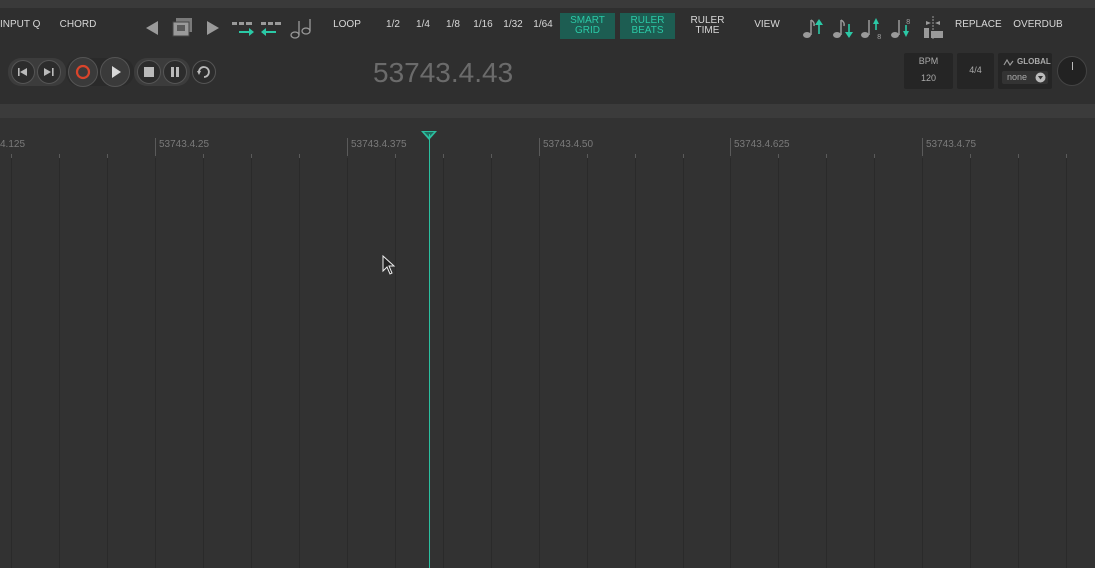 The width and height of the screenshot is (1095, 568). I want to click on time-signature-panel: 4/4, so click(975, 71).